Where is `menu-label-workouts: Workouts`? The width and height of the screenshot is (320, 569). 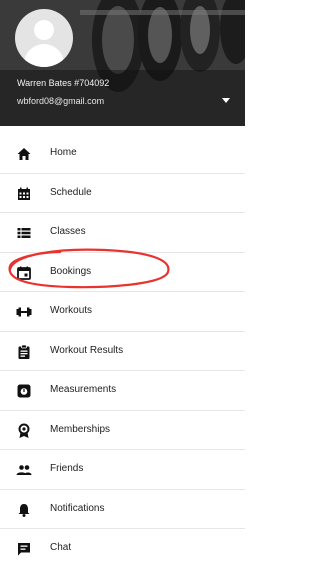 menu-label-workouts: Workouts is located at coordinates (71, 310).